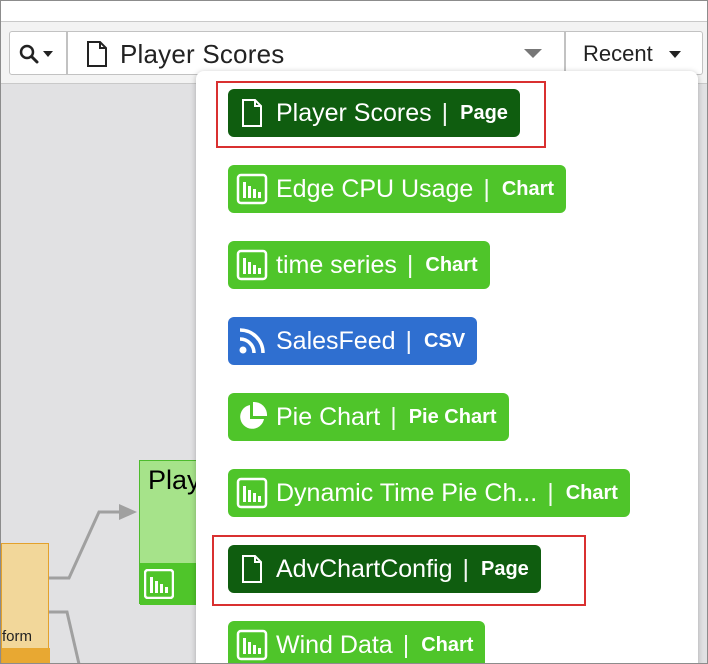  I want to click on chevron-down-icon, so click(533, 53).